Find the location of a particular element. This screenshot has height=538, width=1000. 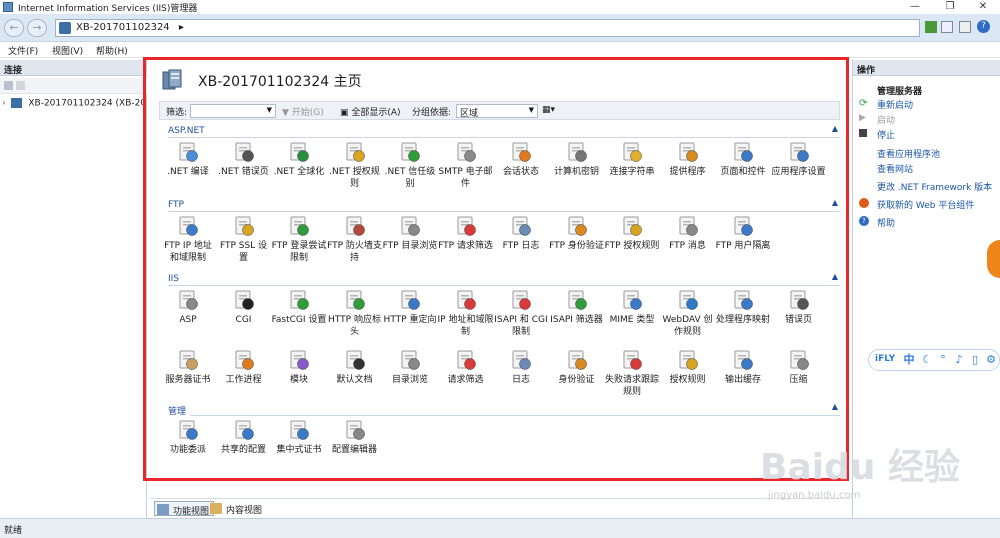

section-header: 管理 ▲ is located at coordinates (504, 409).